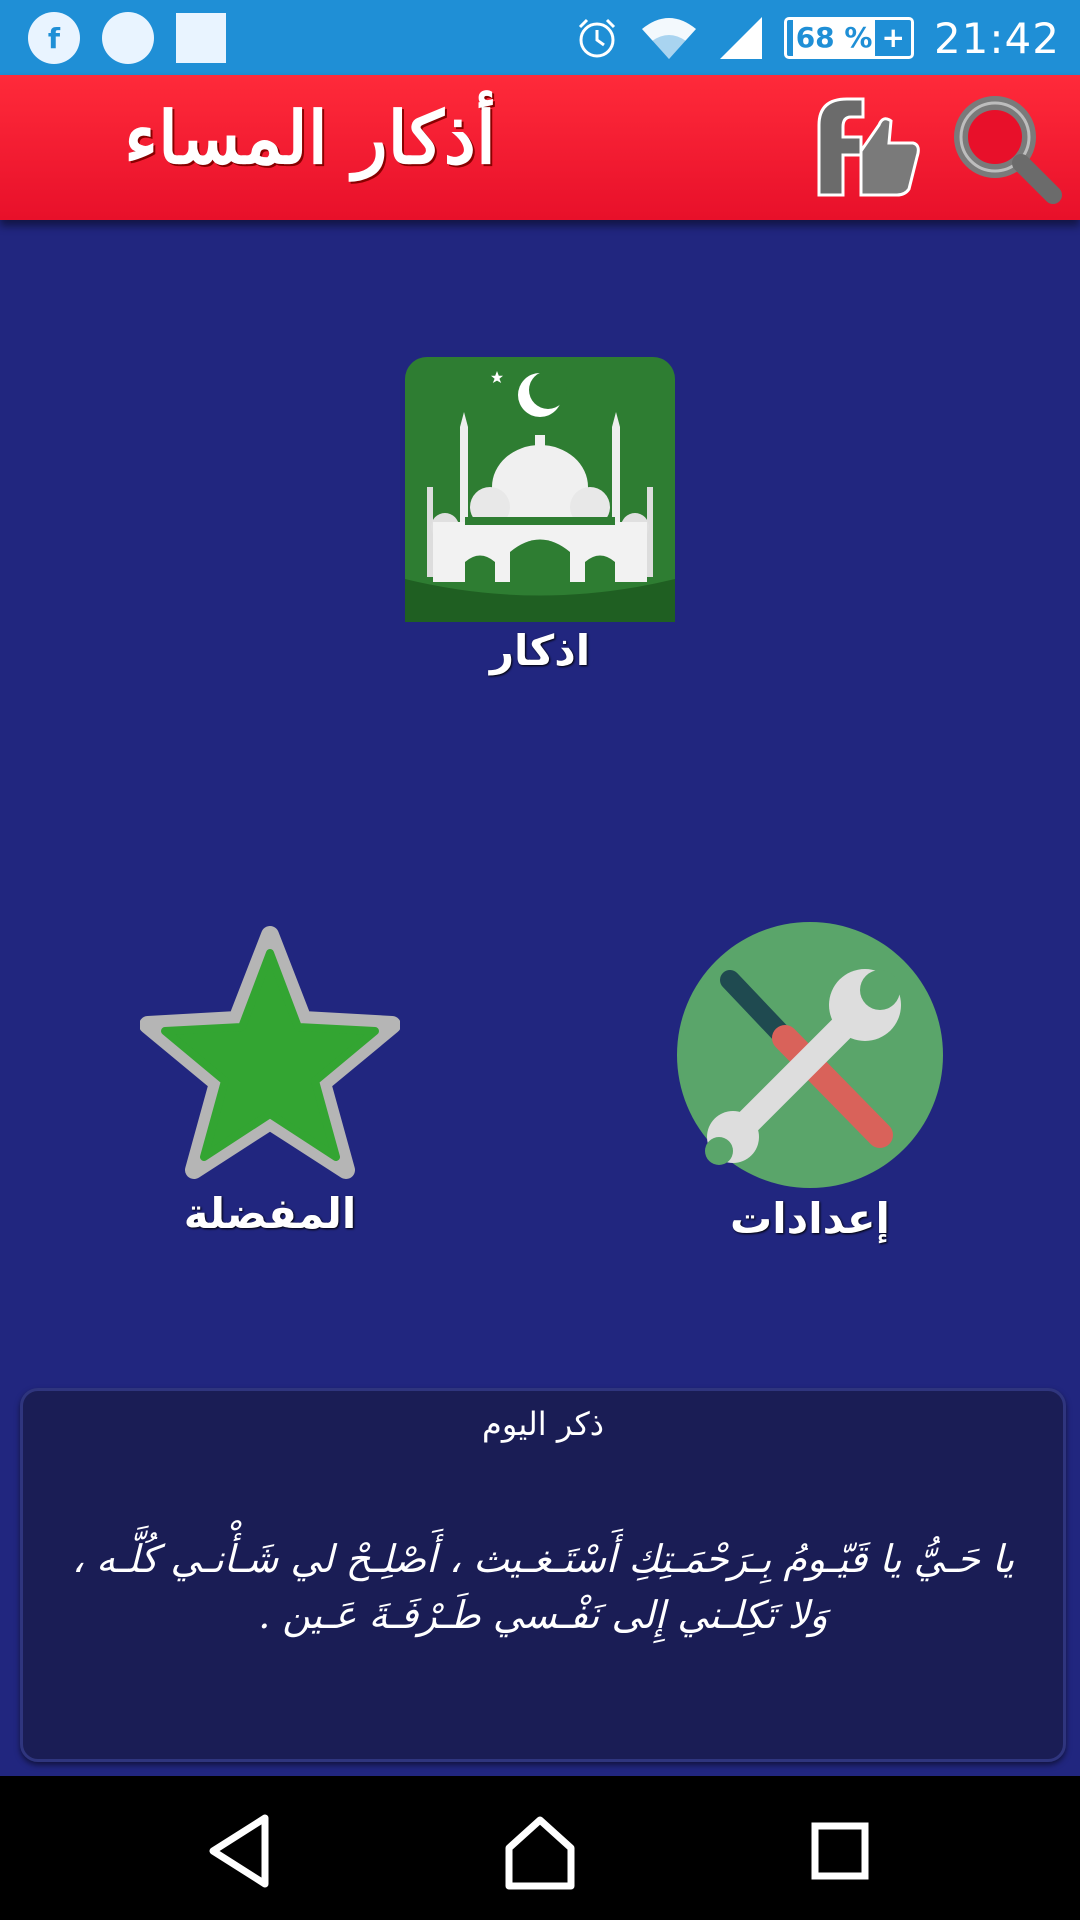 Image resolution: width=1080 pixels, height=1920 pixels. Describe the element at coordinates (810, 1055) in the screenshot. I see `tools-icon` at that location.